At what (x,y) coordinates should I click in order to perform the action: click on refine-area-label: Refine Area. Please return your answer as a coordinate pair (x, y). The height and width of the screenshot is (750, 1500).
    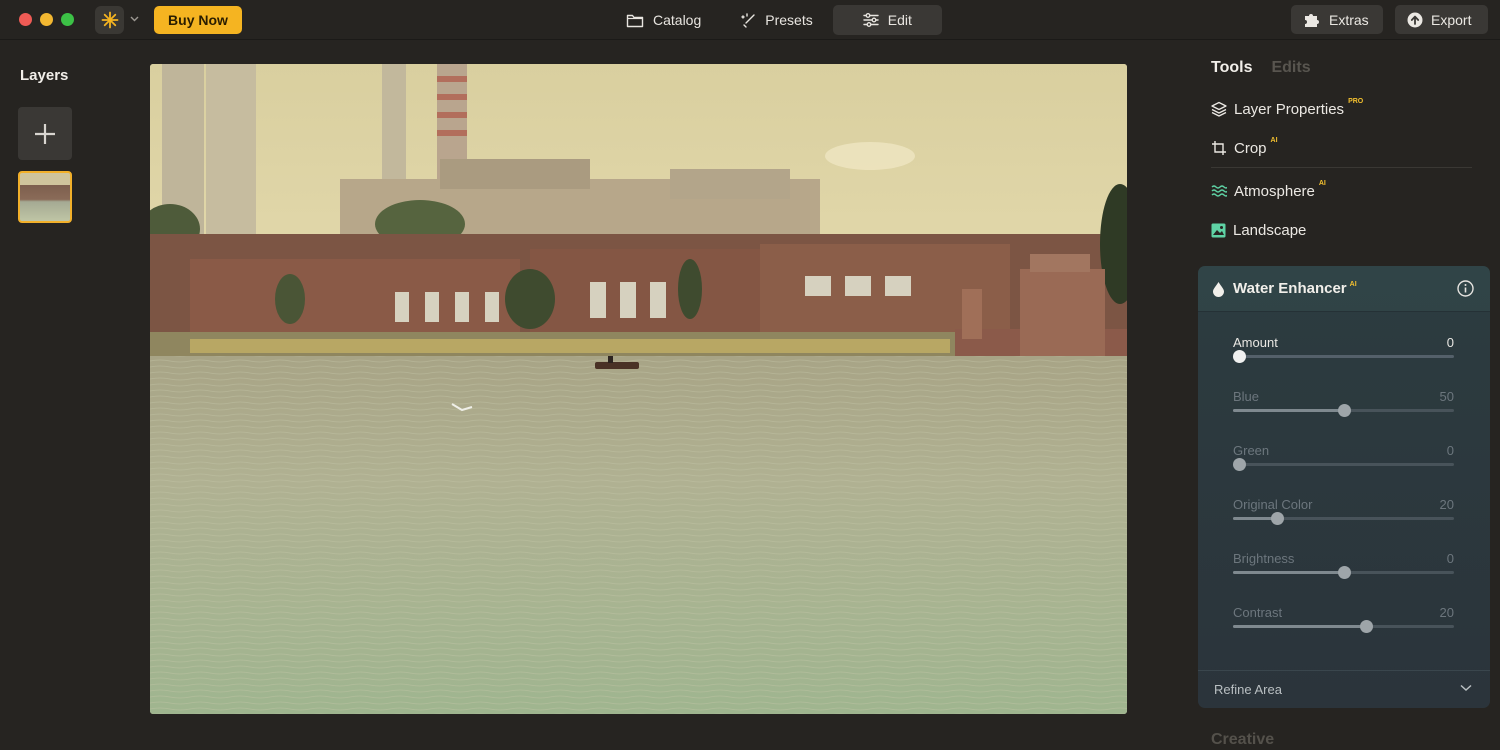
    Looking at the image, I should click on (1248, 689).